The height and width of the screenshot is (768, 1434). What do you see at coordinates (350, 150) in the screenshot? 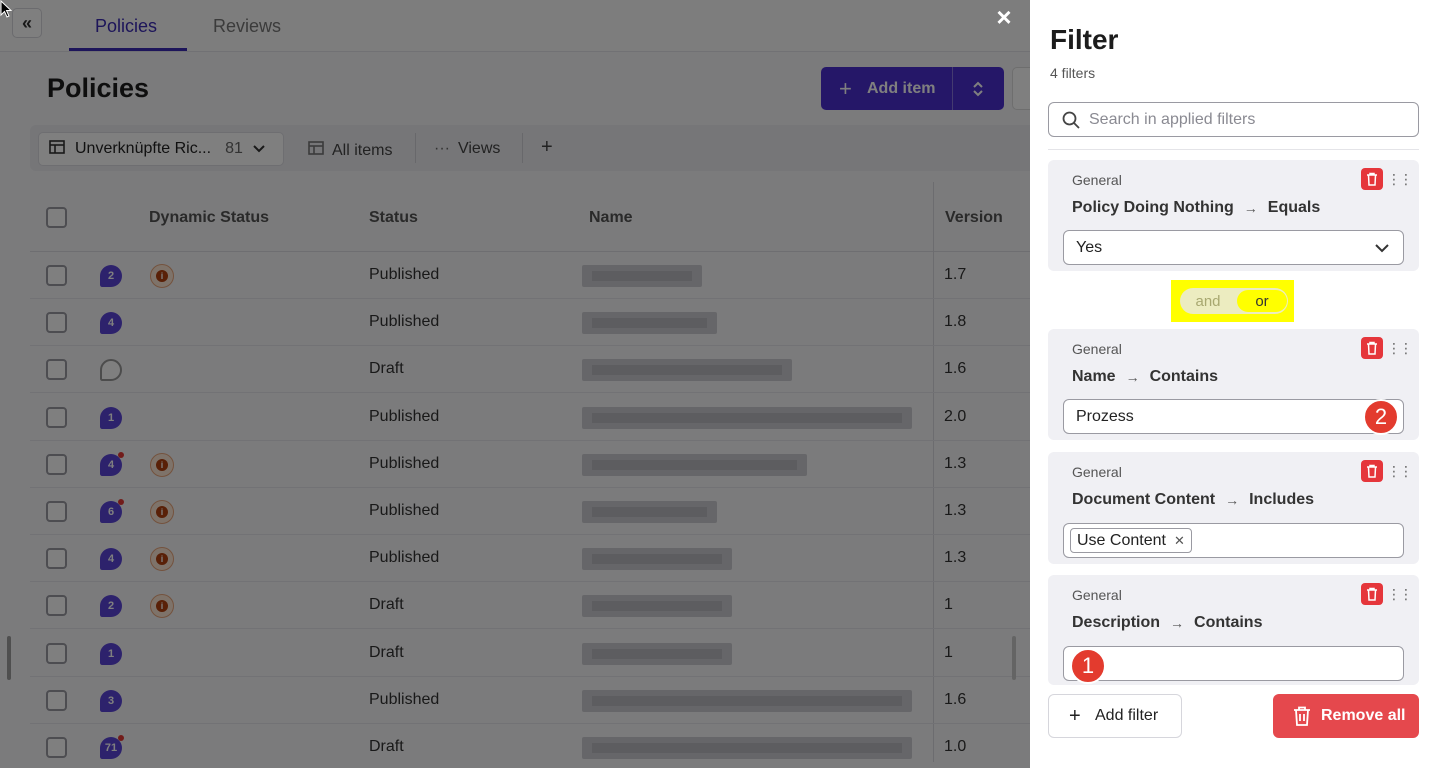
I see `all-items-view: All items` at bounding box center [350, 150].